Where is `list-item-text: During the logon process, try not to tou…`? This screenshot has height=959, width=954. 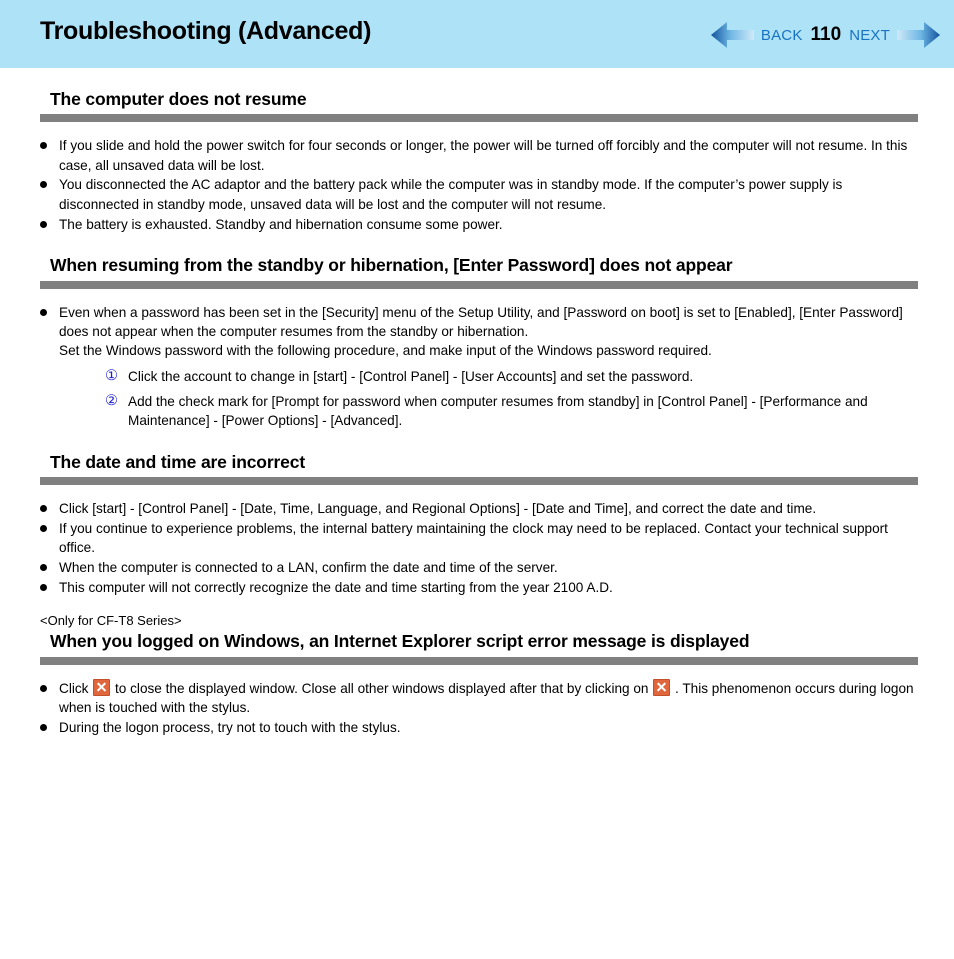
list-item-text: During the logon process, try not to tou… is located at coordinates (230, 727).